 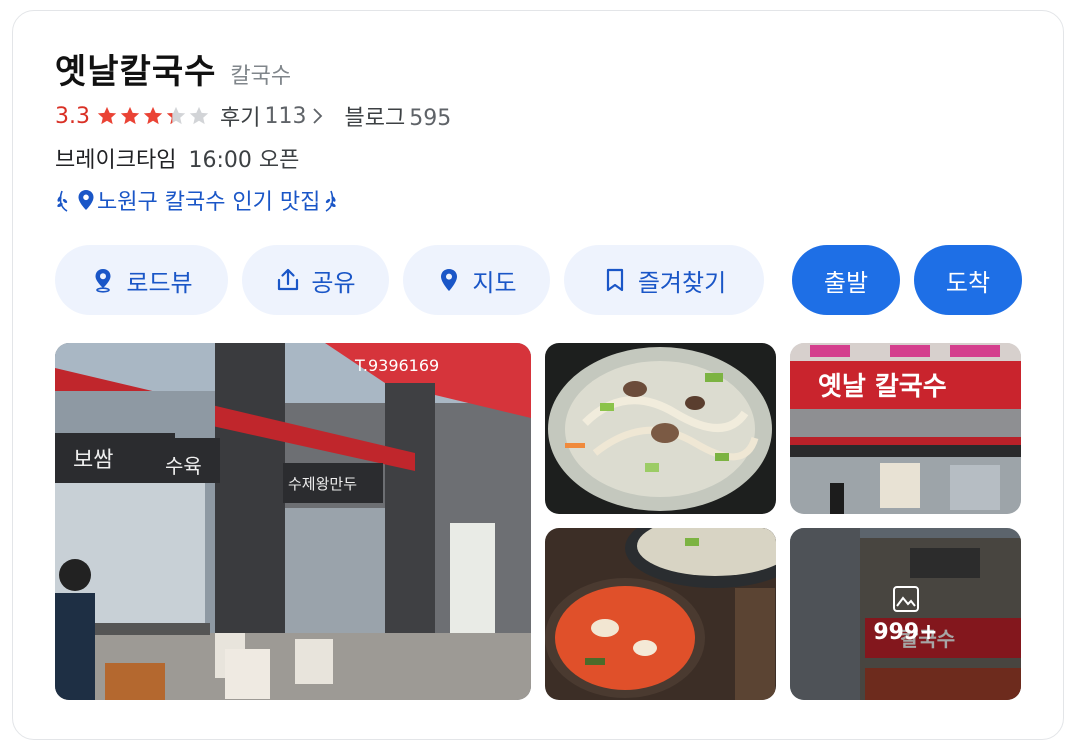 I want to click on star-empty-icon, so click(x=199, y=115).